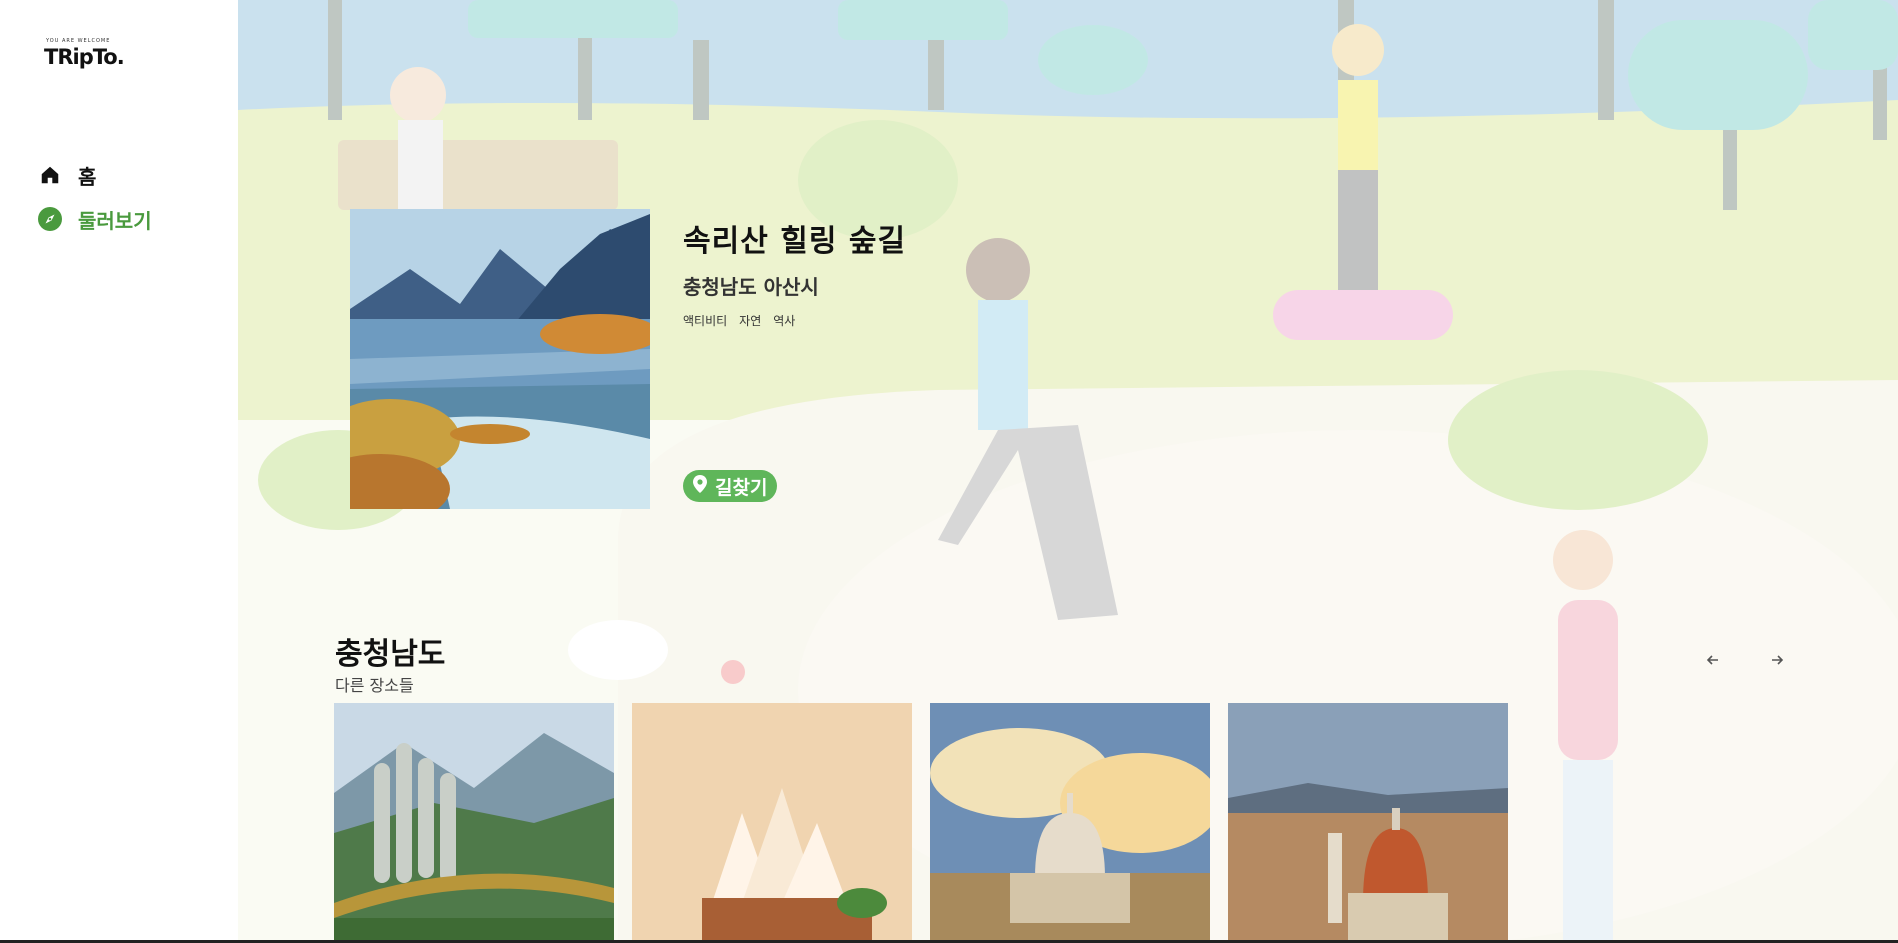  I want to click on logo-name: TRipTo., so click(84, 57).